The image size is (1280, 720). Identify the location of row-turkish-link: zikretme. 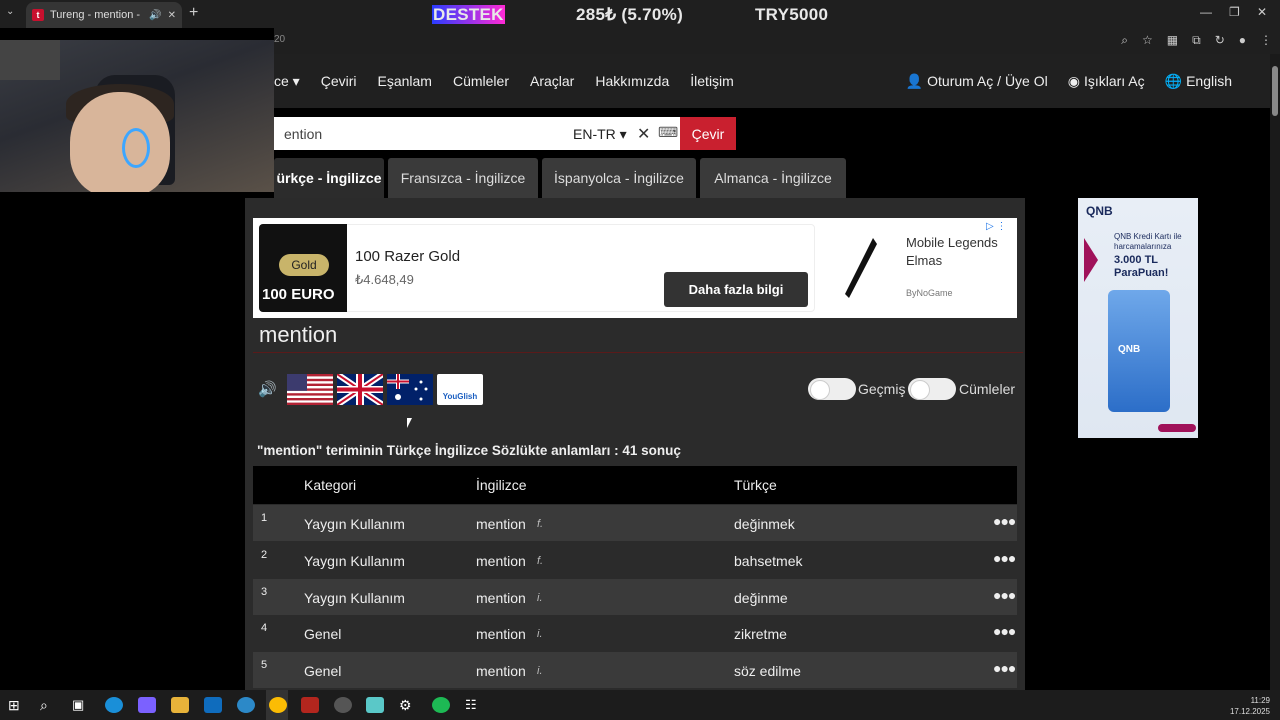
(760, 634).